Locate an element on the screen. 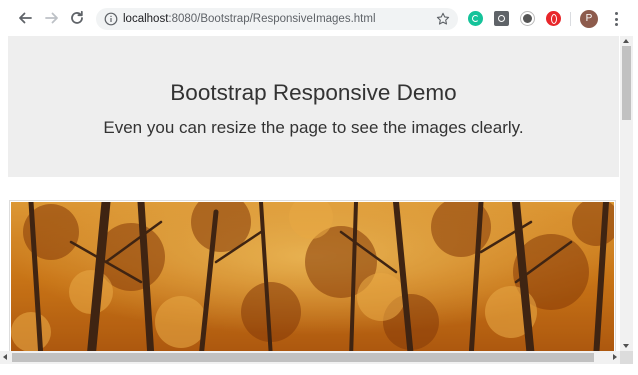  horizontal-scrollbar is located at coordinates (310, 357).